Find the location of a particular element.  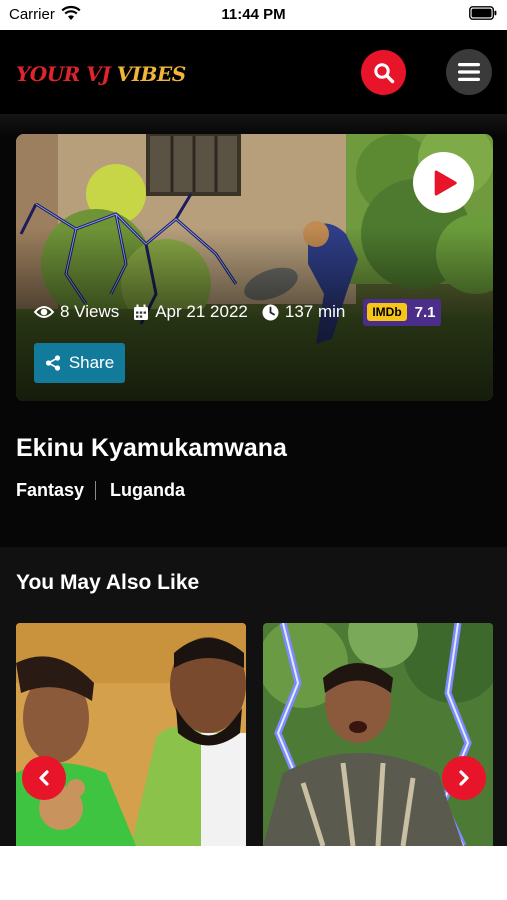

hamburger-menu-icon is located at coordinates (469, 72).